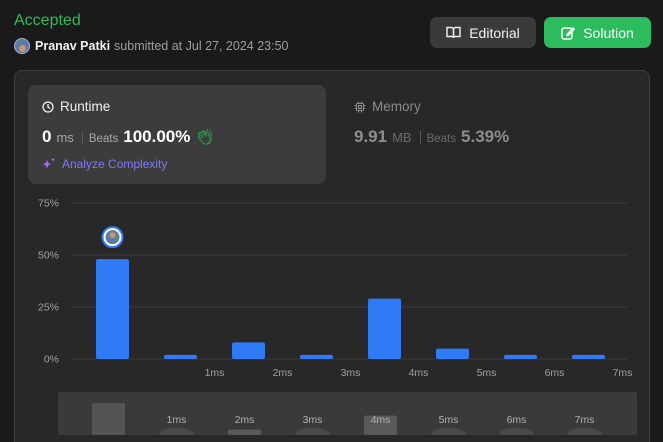 The width and height of the screenshot is (663, 442). I want to click on submission-status: Accepted, so click(47, 20).